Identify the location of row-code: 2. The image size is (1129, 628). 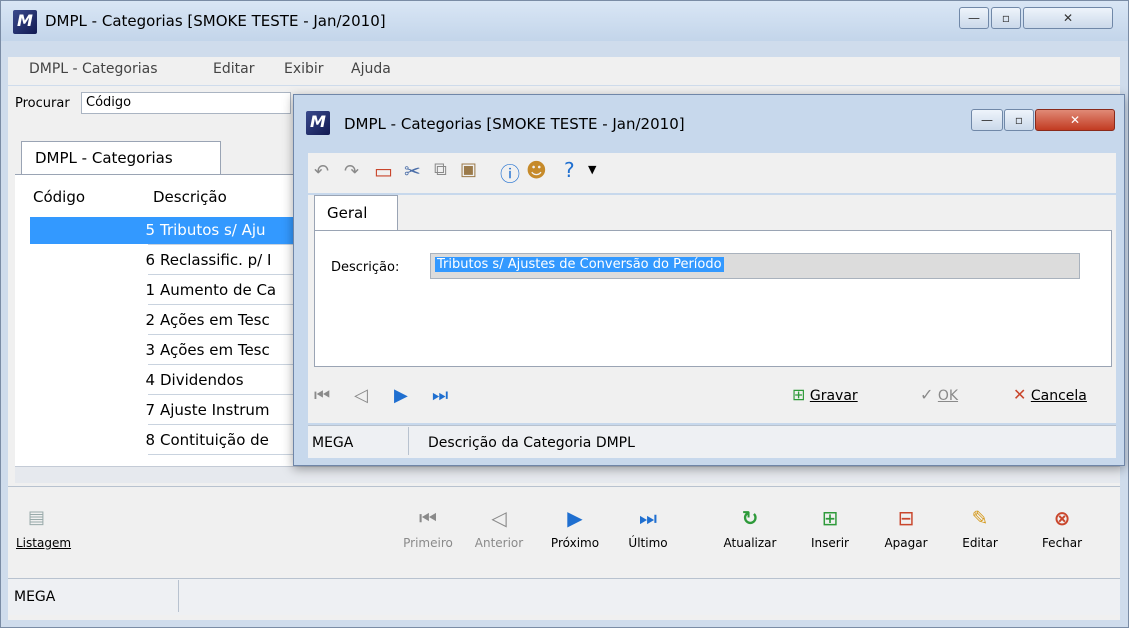
(150, 320).